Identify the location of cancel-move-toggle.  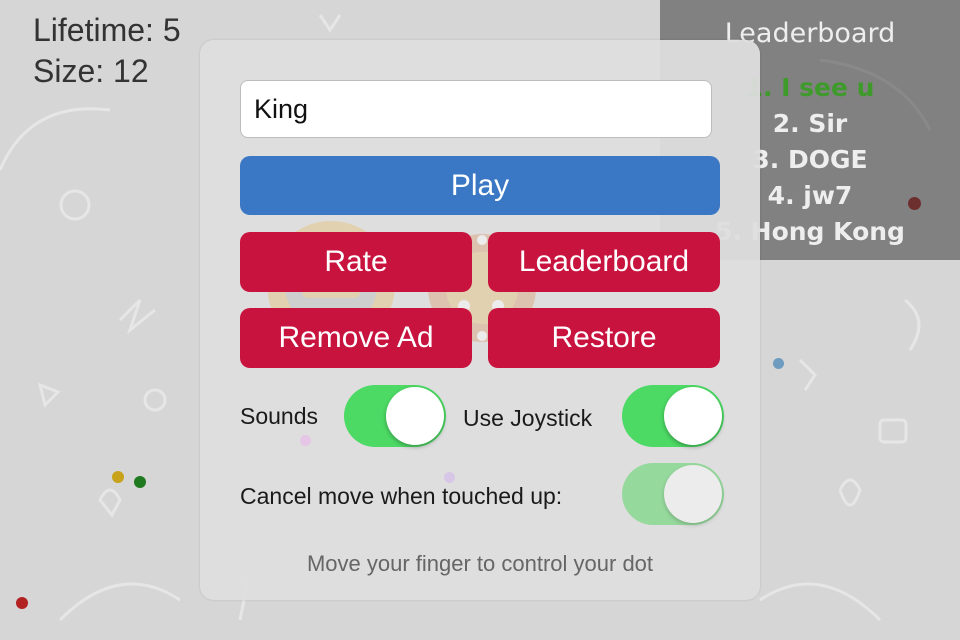
(673, 494).